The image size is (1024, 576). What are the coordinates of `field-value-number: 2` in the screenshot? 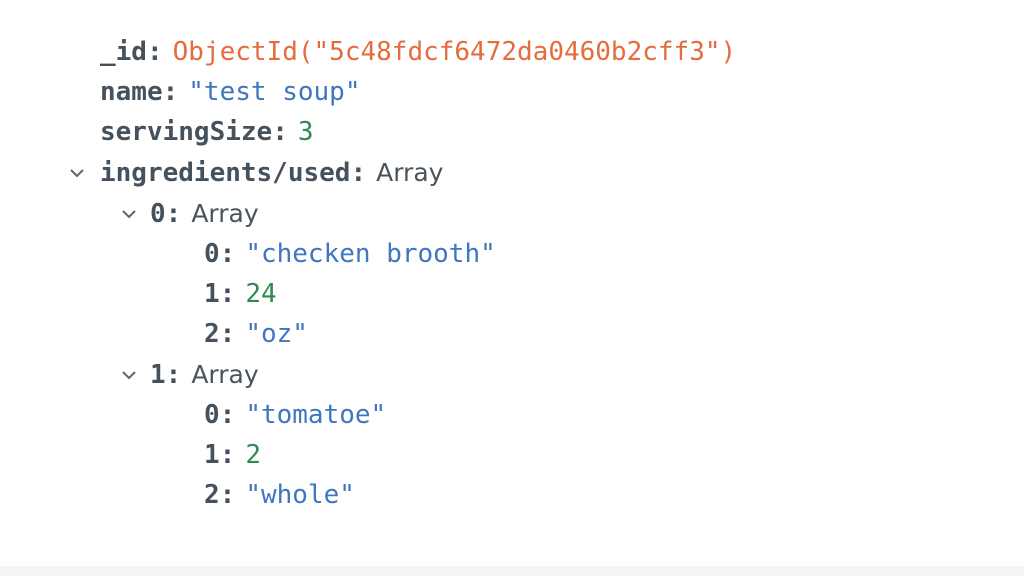 It's located at (253, 455).